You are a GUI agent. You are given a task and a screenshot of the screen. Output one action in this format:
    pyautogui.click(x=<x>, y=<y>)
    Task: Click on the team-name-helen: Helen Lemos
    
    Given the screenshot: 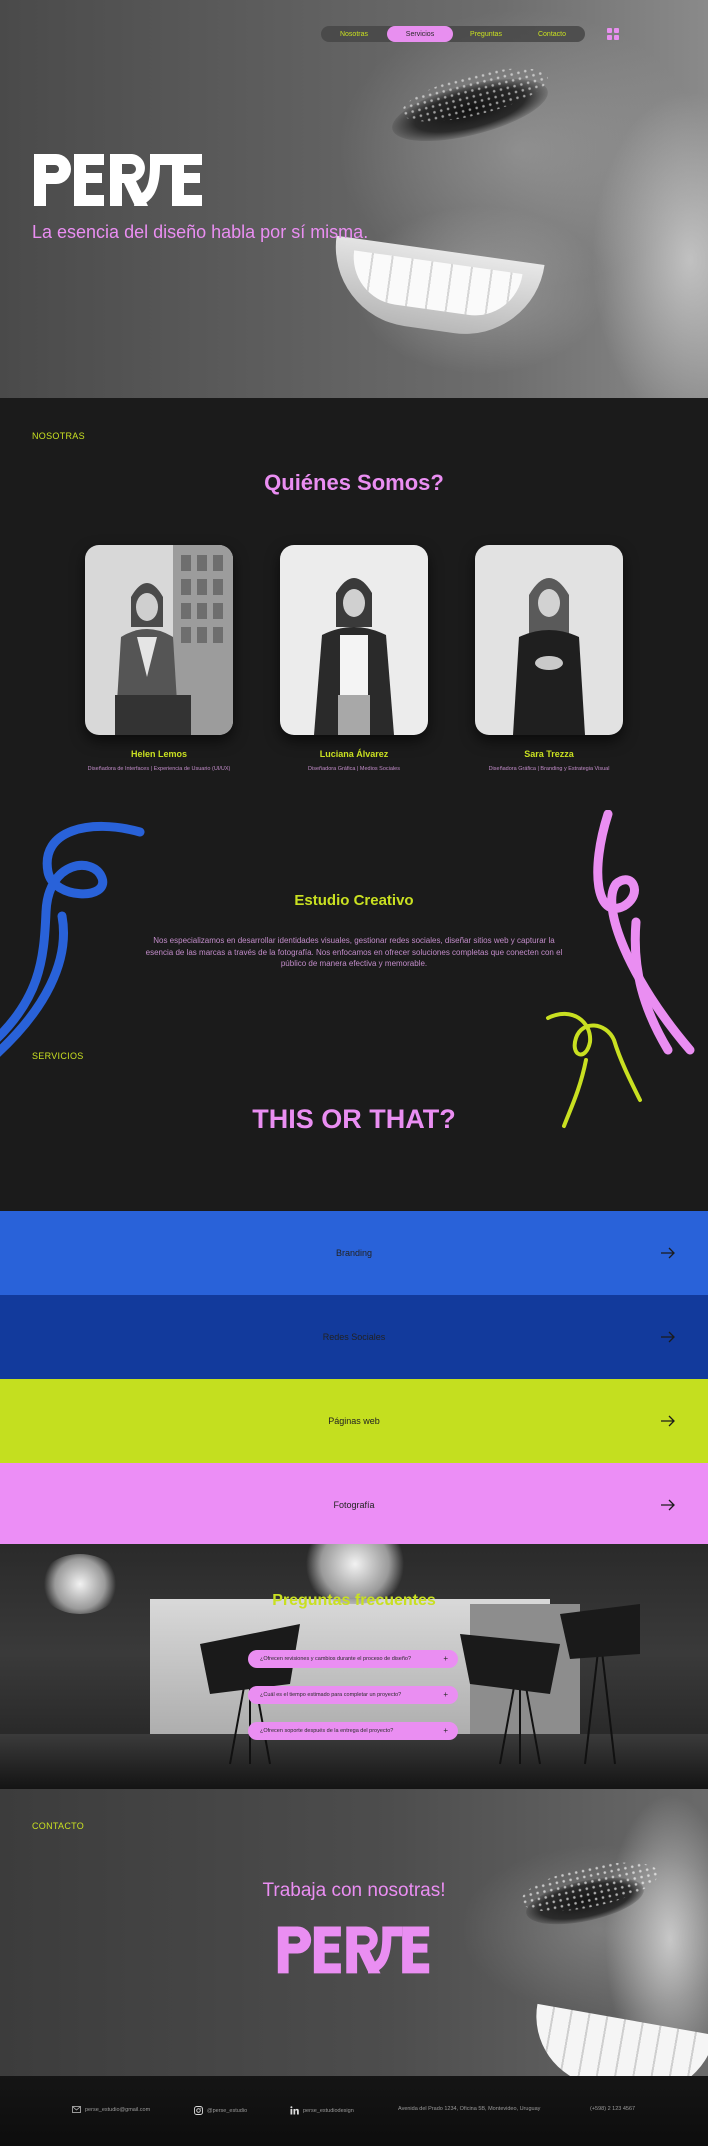 What is the action you would take?
    pyautogui.click(x=159, y=754)
    